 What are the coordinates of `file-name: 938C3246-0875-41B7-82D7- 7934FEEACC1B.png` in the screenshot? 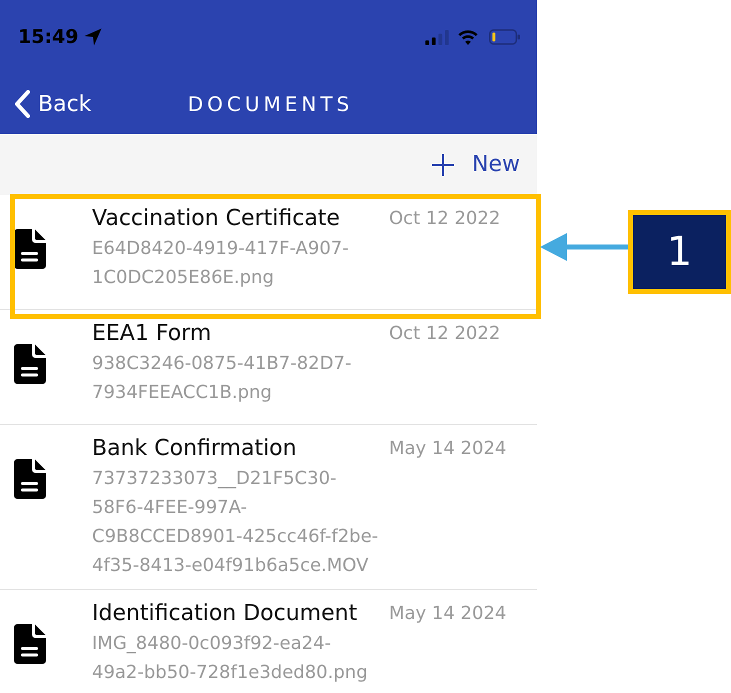 It's located at (222, 378).